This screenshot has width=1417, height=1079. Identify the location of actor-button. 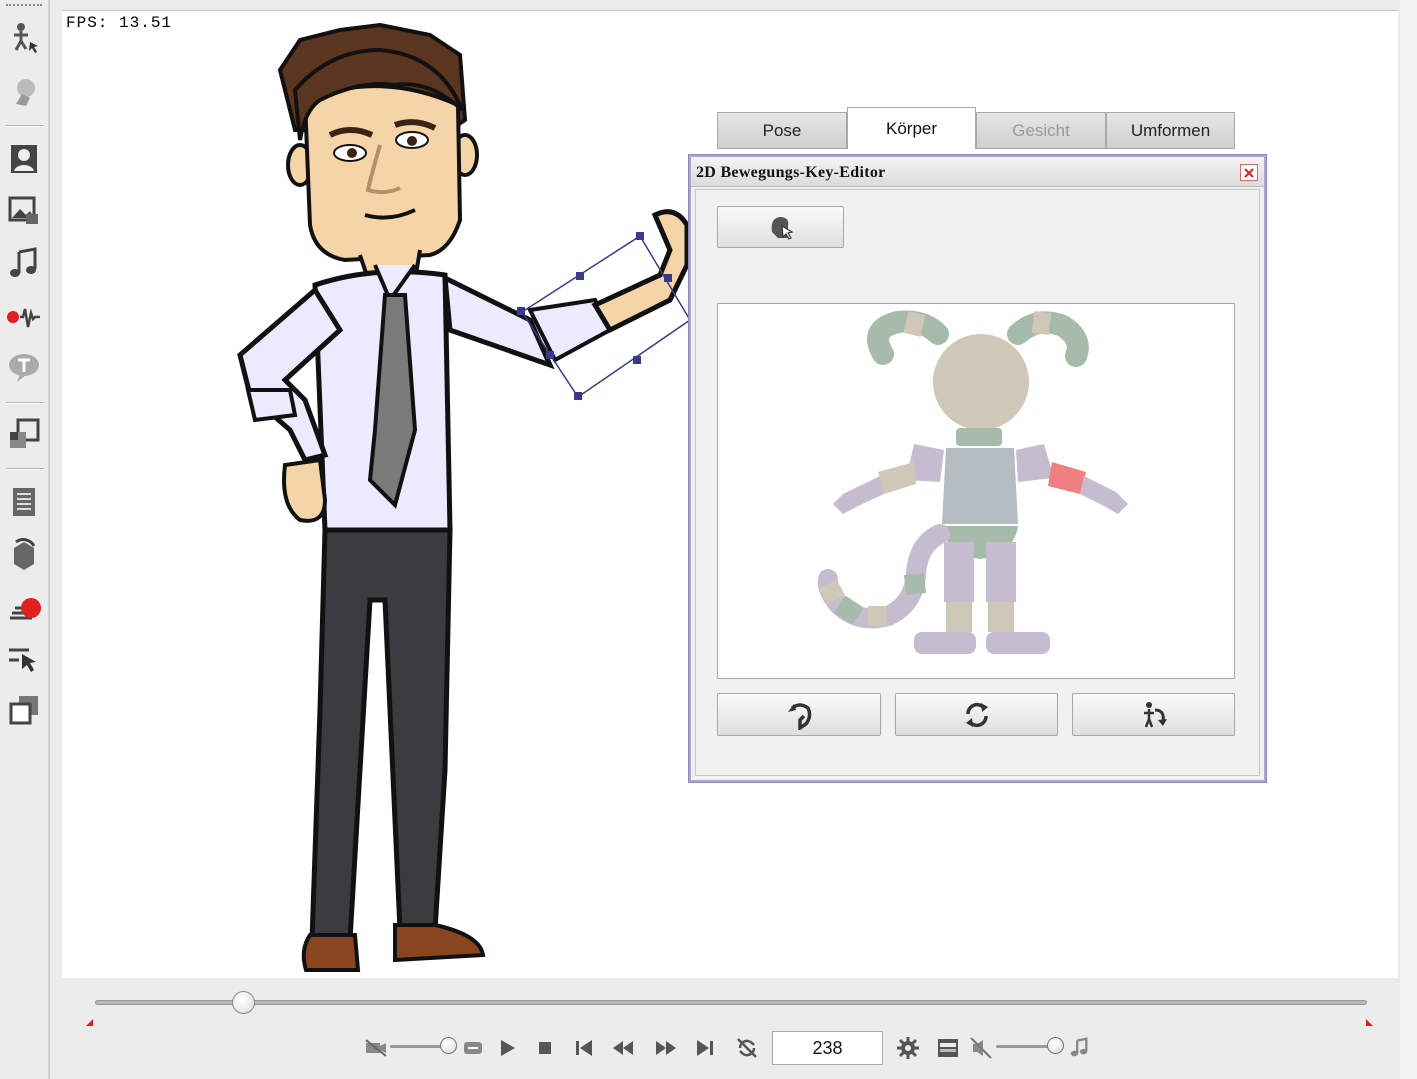
(24, 158).